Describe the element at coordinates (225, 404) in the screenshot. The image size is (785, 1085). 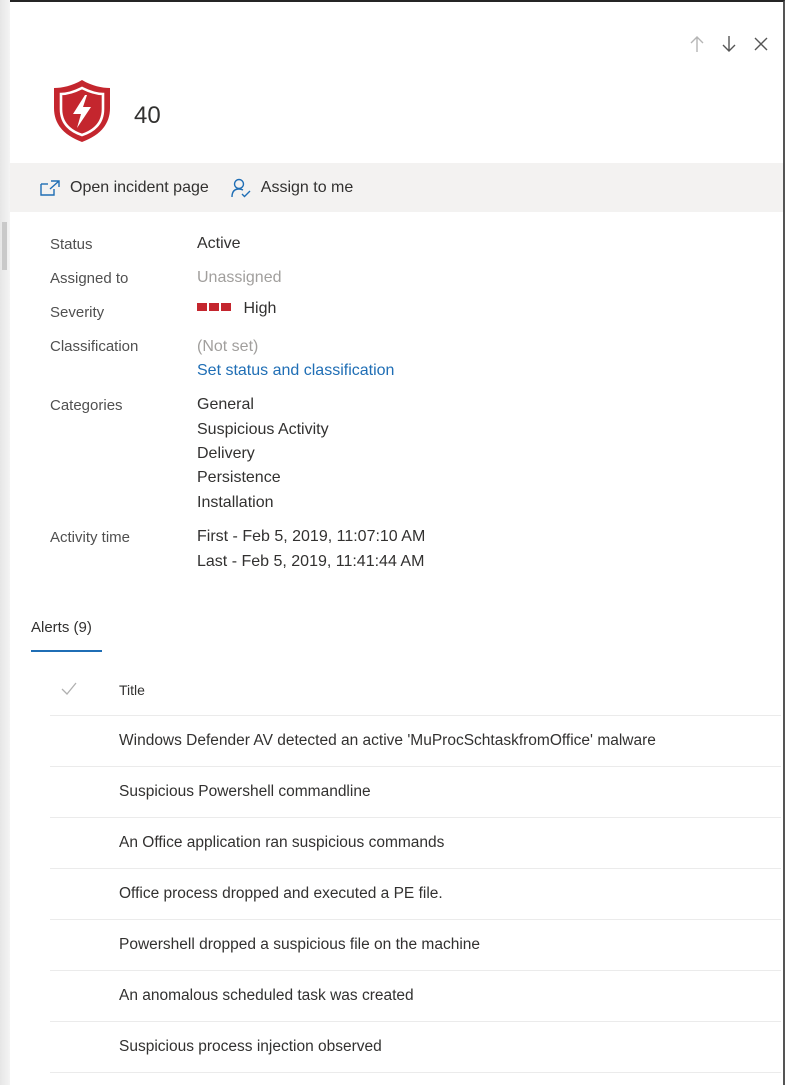
I see `category-item: General` at that location.